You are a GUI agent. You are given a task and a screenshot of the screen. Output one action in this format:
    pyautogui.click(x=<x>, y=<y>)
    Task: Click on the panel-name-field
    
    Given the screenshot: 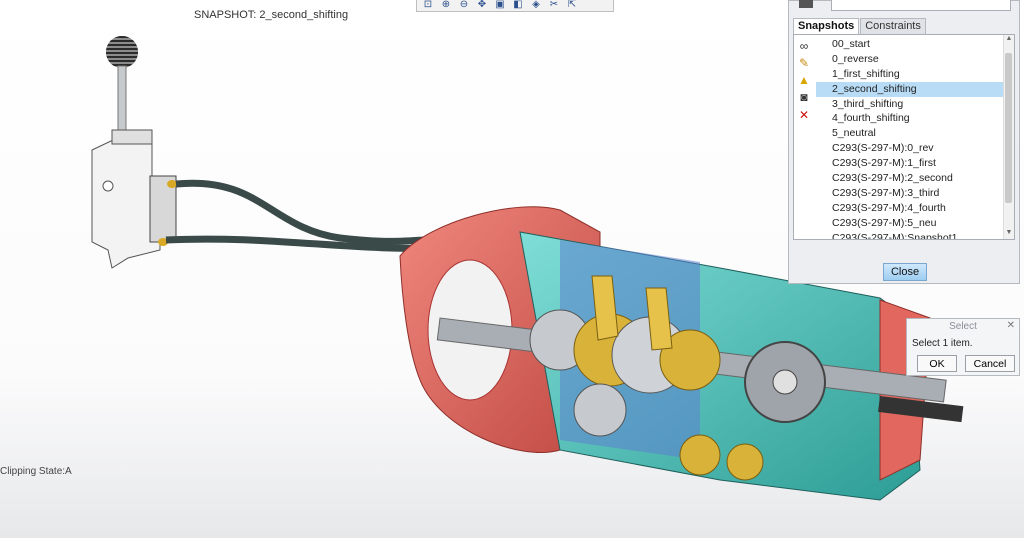 What is the action you would take?
    pyautogui.click(x=921, y=5)
    